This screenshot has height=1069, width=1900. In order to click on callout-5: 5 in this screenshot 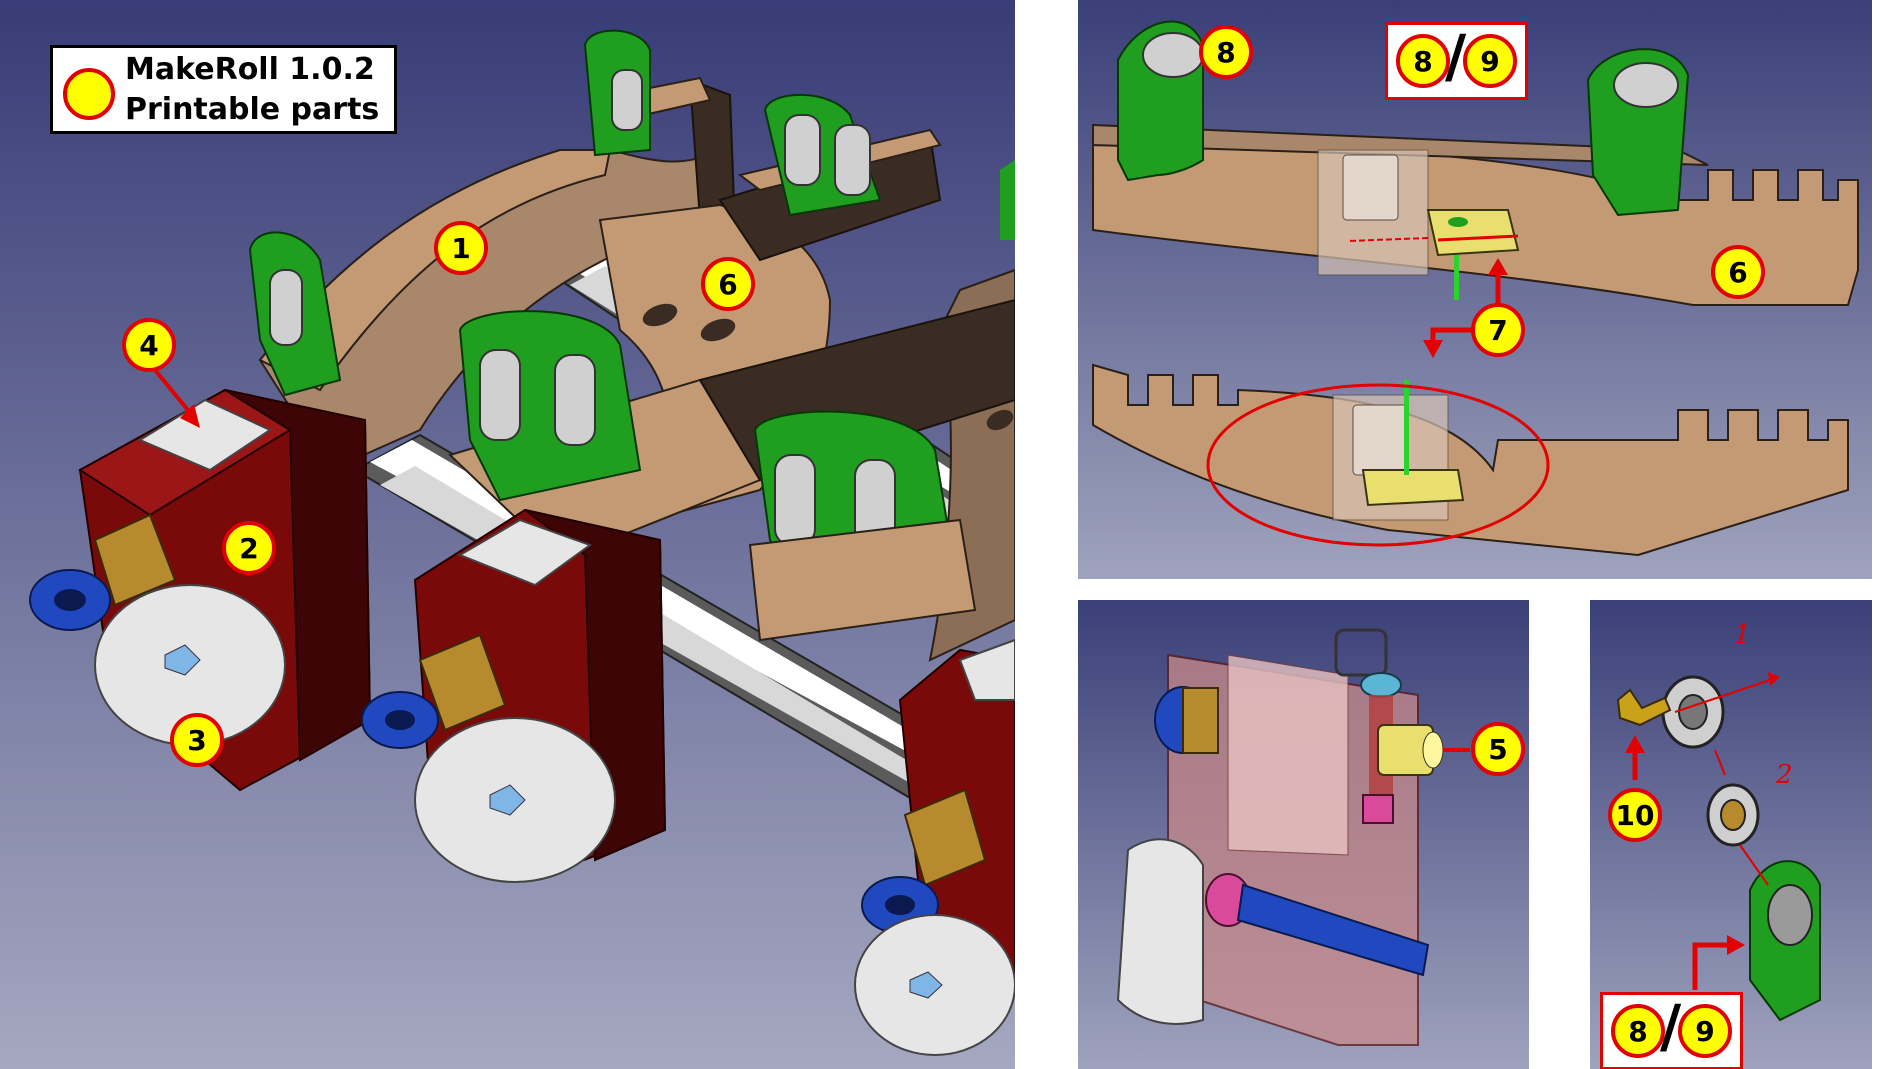, I will do `click(1498, 749)`.